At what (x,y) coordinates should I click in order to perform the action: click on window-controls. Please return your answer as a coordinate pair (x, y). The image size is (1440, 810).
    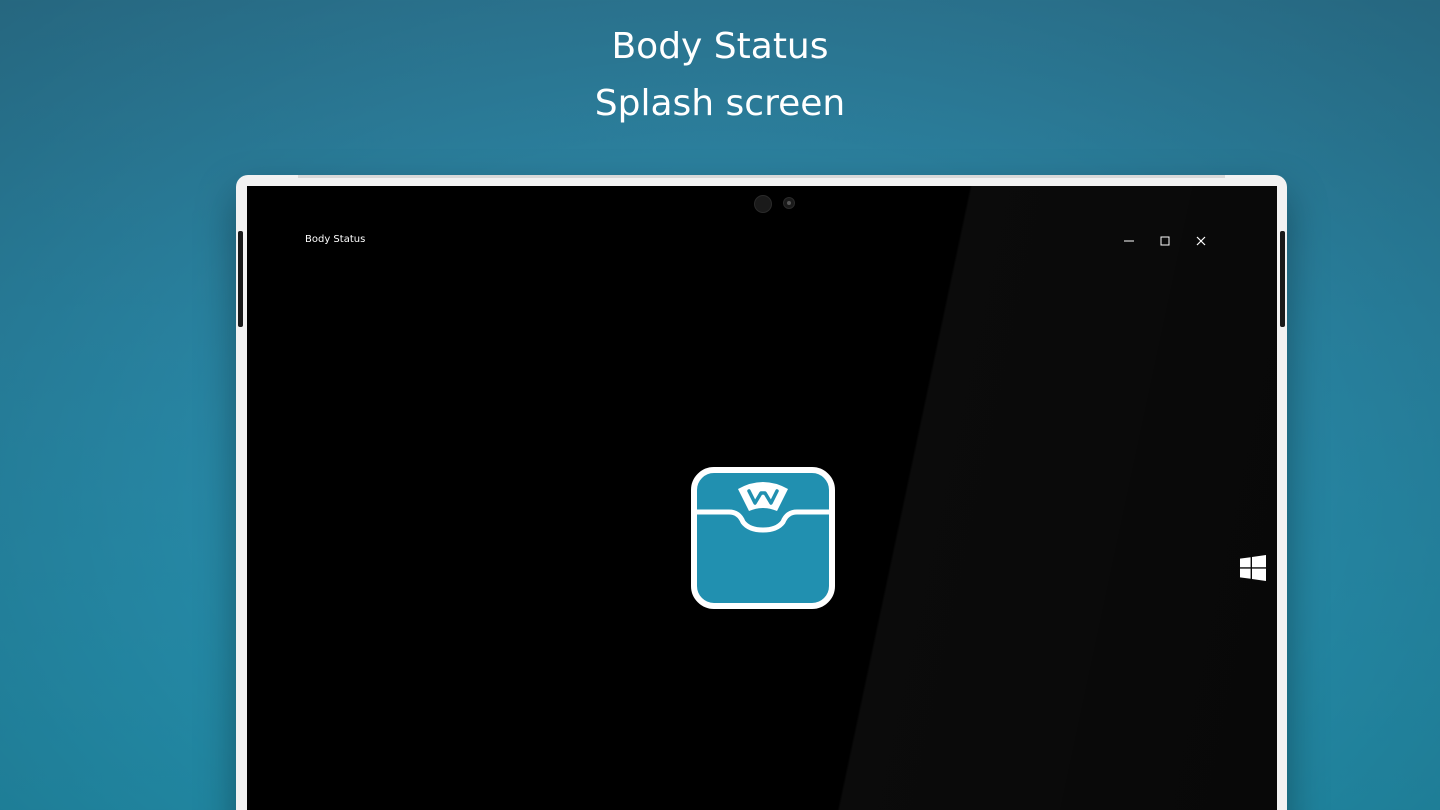
    Looking at the image, I should click on (1165, 241).